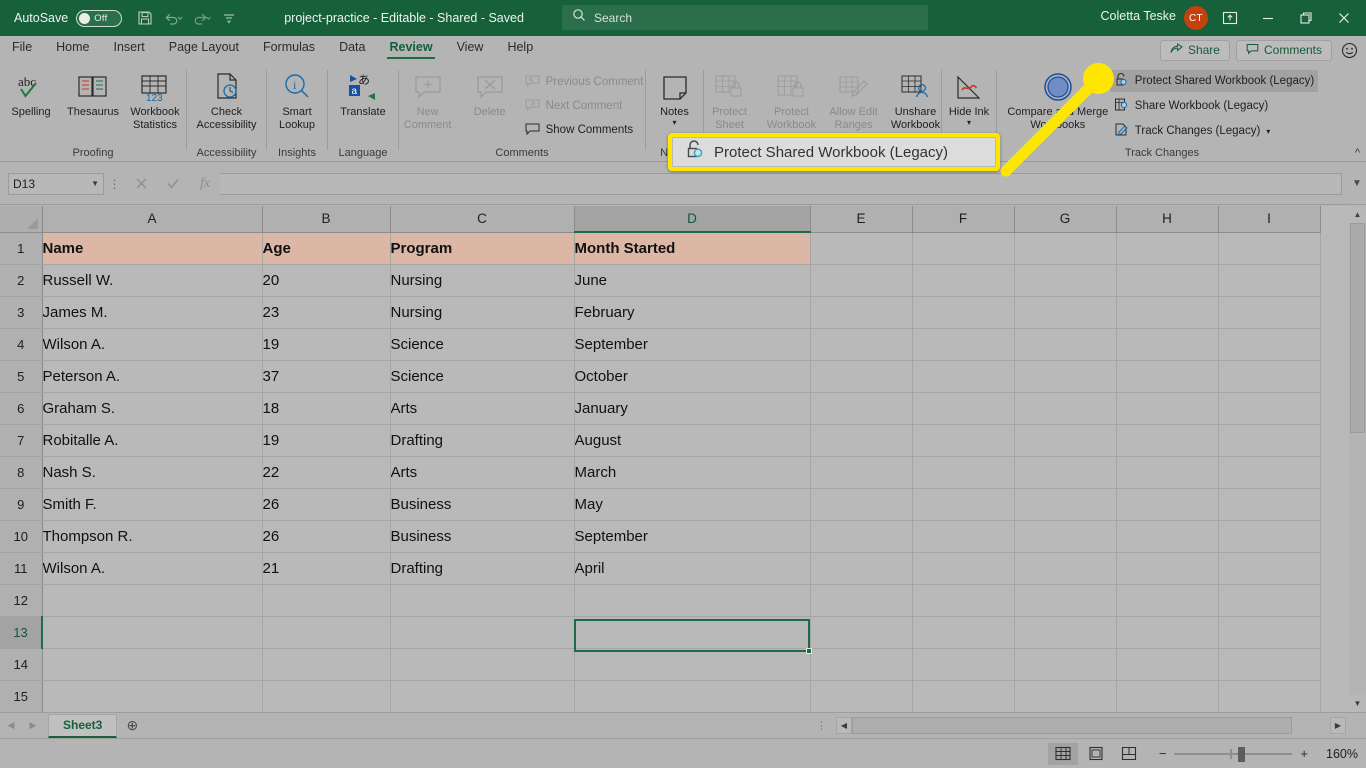 Image resolution: width=1366 pixels, height=768 pixels. Describe the element at coordinates (1167, 504) in the screenshot. I see `cell-h9` at that location.